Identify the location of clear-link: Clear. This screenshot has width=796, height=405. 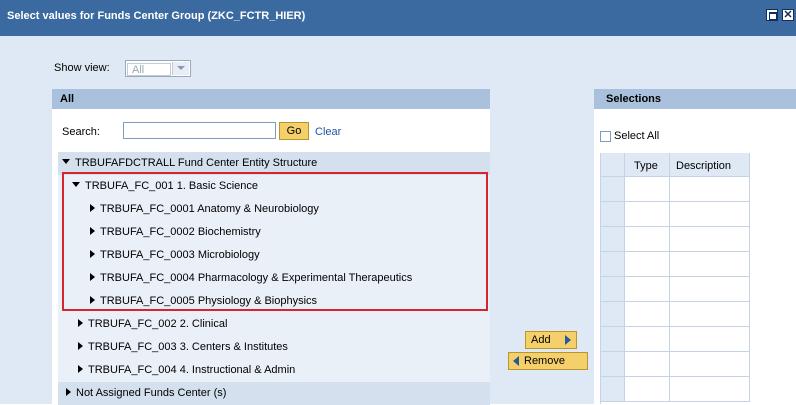
(328, 132).